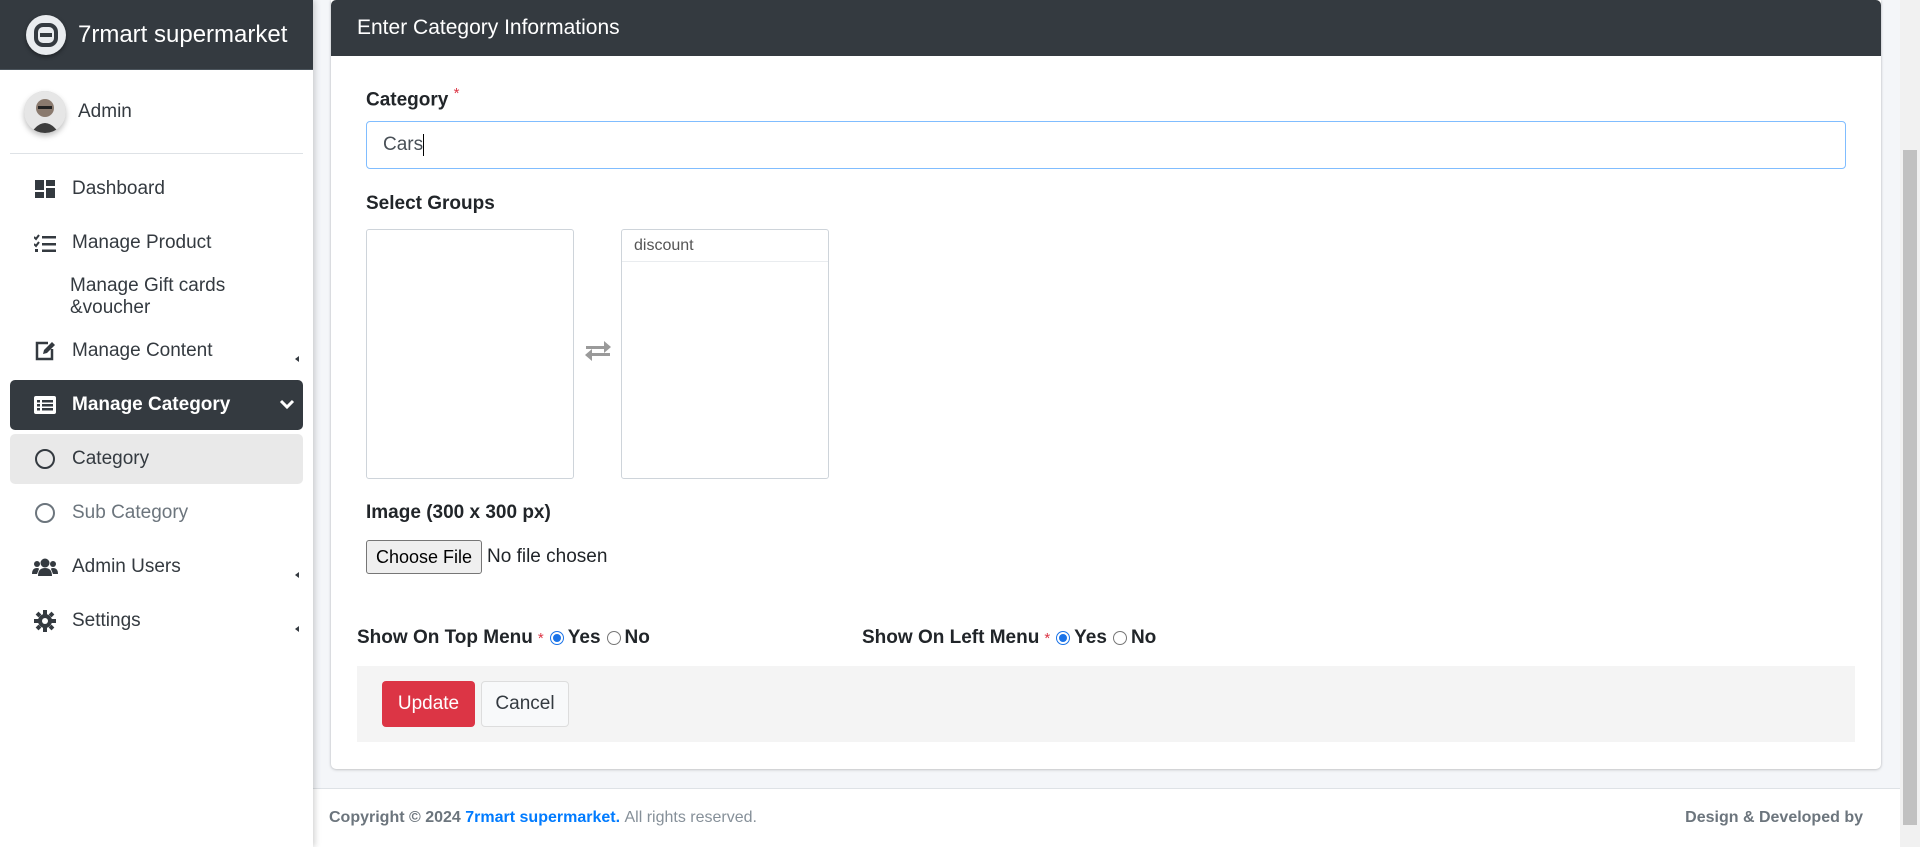  Describe the element at coordinates (106, 620) in the screenshot. I see `sidebar-item-label: Settings` at that location.